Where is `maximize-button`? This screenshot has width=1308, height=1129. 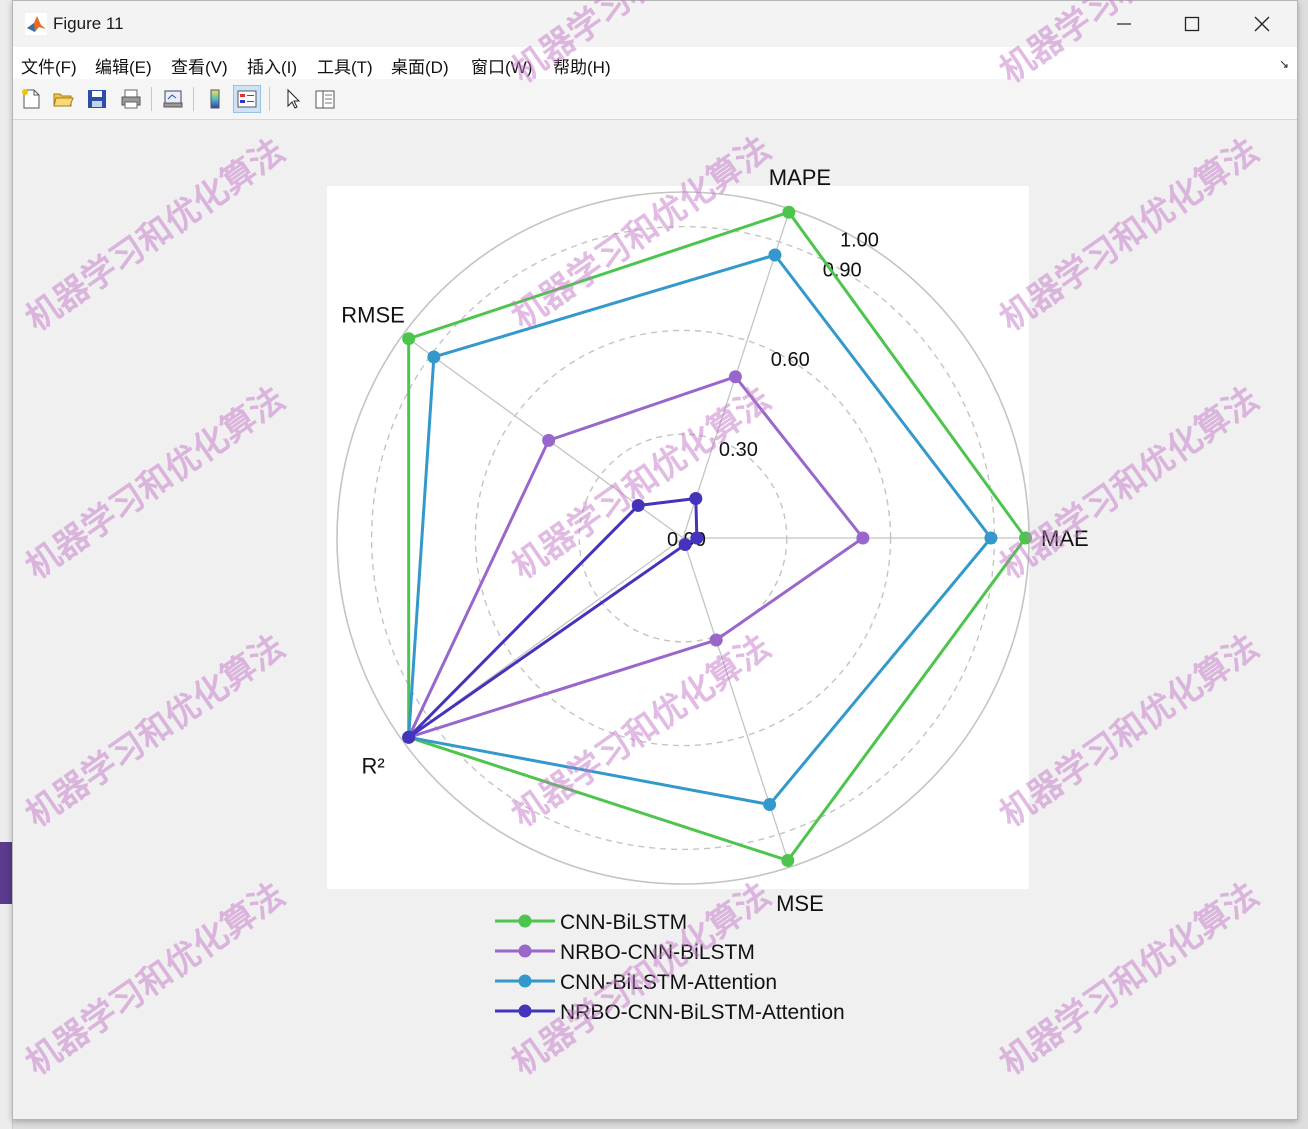 maximize-button is located at coordinates (1192, 24).